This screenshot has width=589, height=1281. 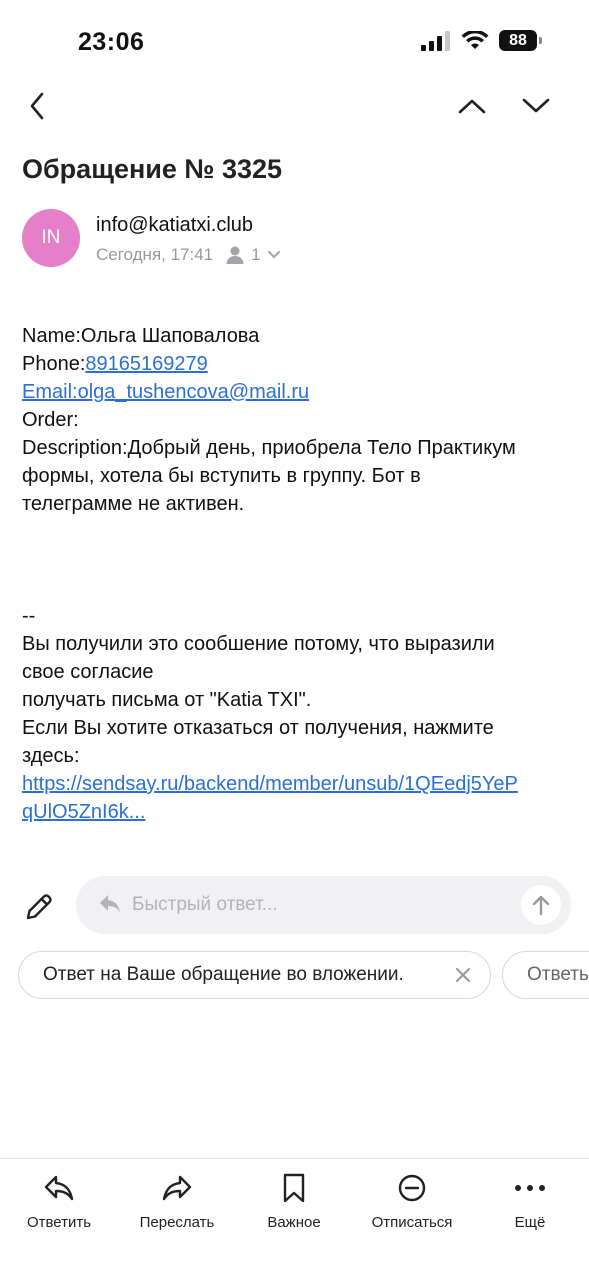 I want to click on suggestion-chip-label: Ответь, so click(x=558, y=974).